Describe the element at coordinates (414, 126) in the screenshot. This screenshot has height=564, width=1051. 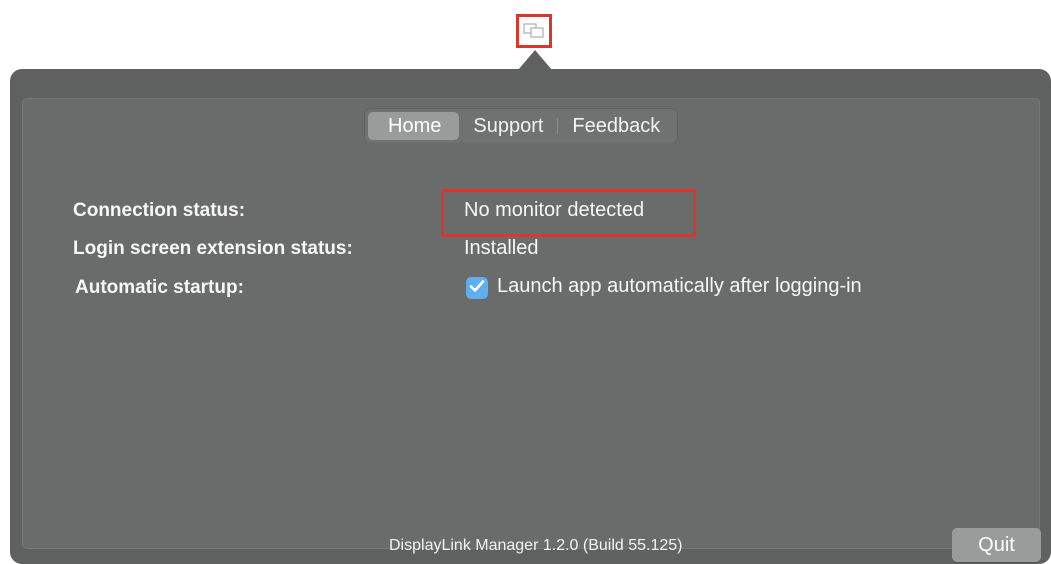
I see `tab-home: Home` at that location.